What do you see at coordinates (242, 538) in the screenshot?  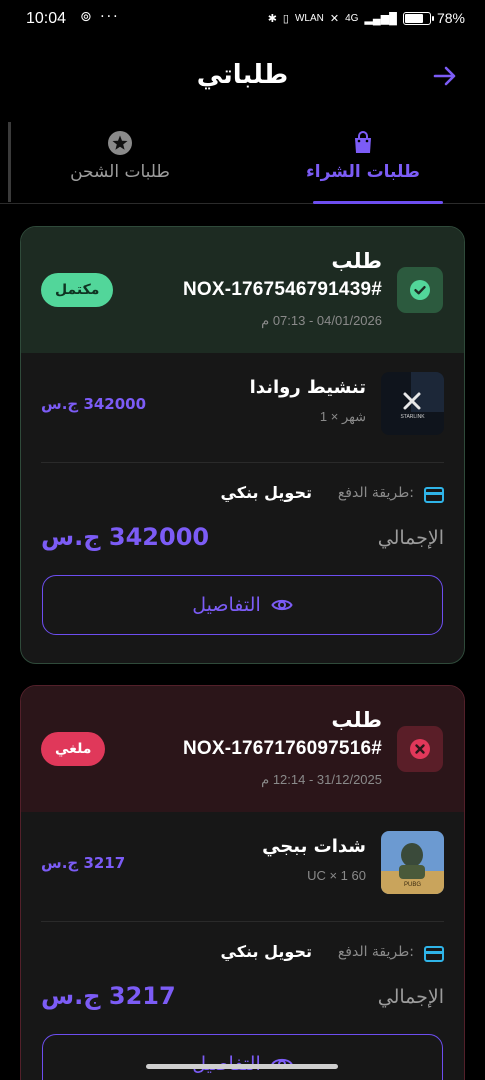 I see `total-row: الإجمالي 342000 ج.س` at bounding box center [242, 538].